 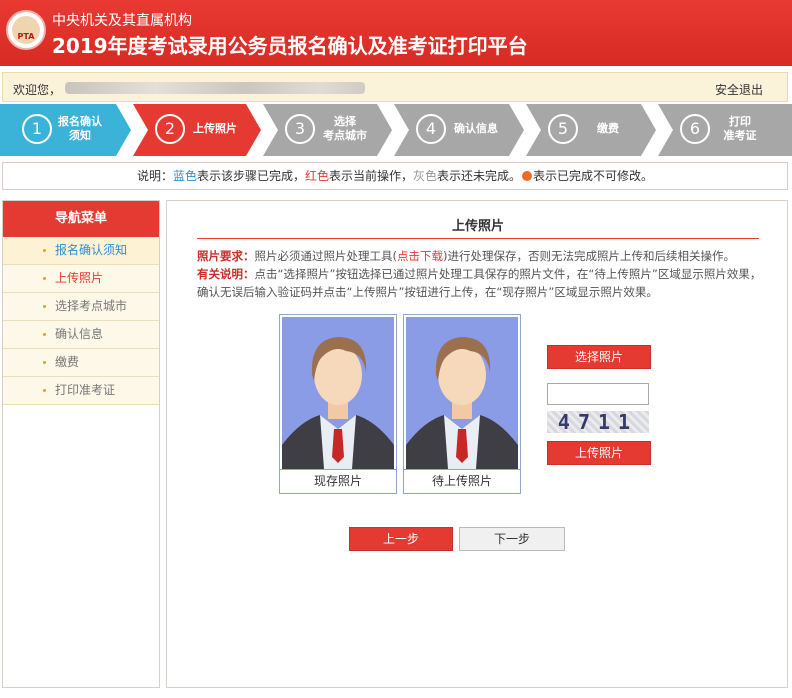 What do you see at coordinates (512, 539) in the screenshot?
I see `next-step-button: 下一步` at bounding box center [512, 539].